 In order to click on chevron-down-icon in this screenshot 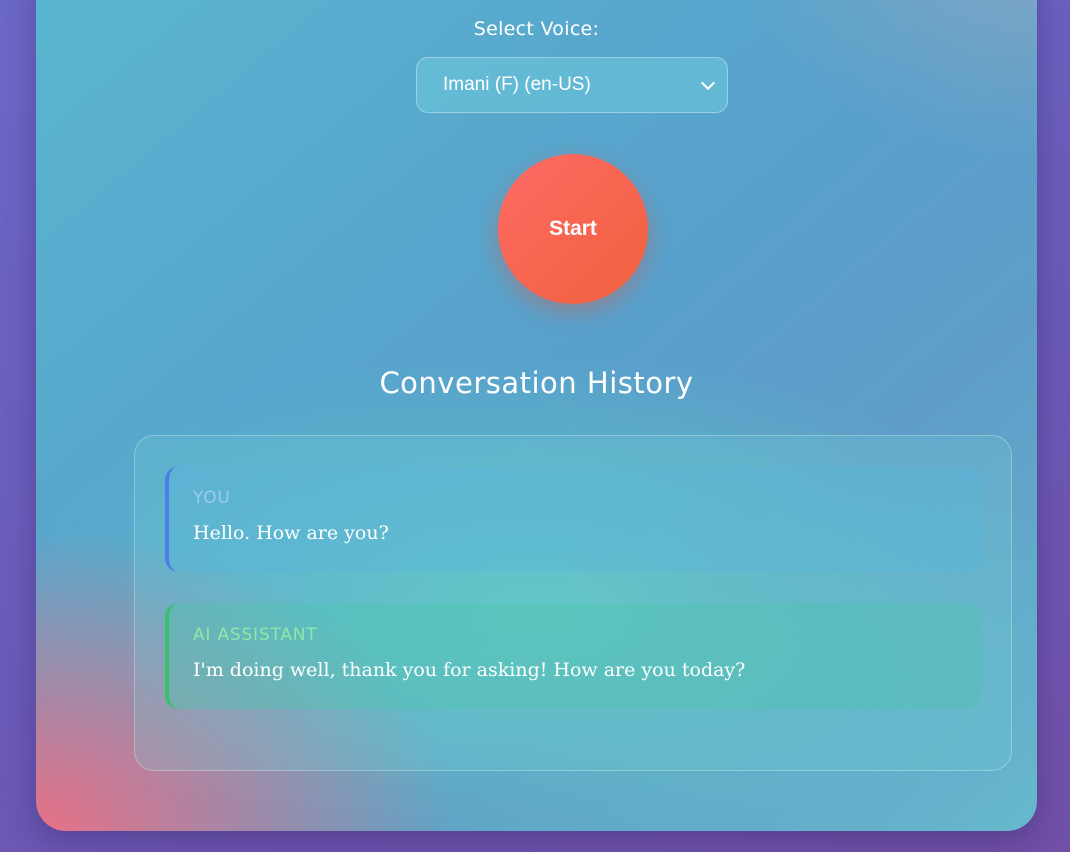, I will do `click(708, 82)`.